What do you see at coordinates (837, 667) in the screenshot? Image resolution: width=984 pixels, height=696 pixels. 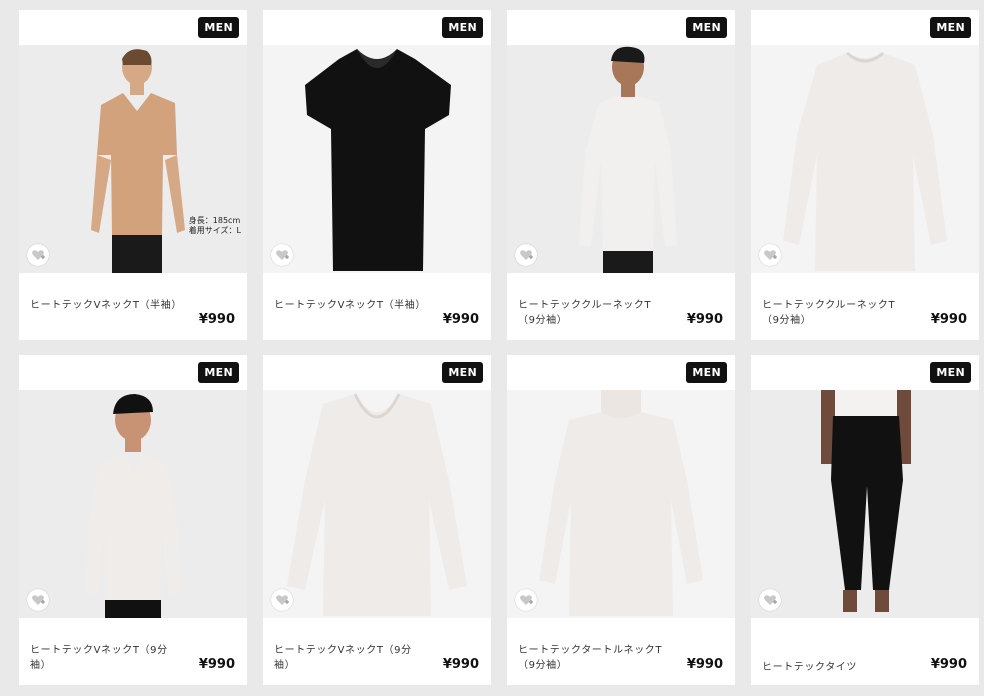 I see `product-name: ヒートテックタイツ` at bounding box center [837, 667].